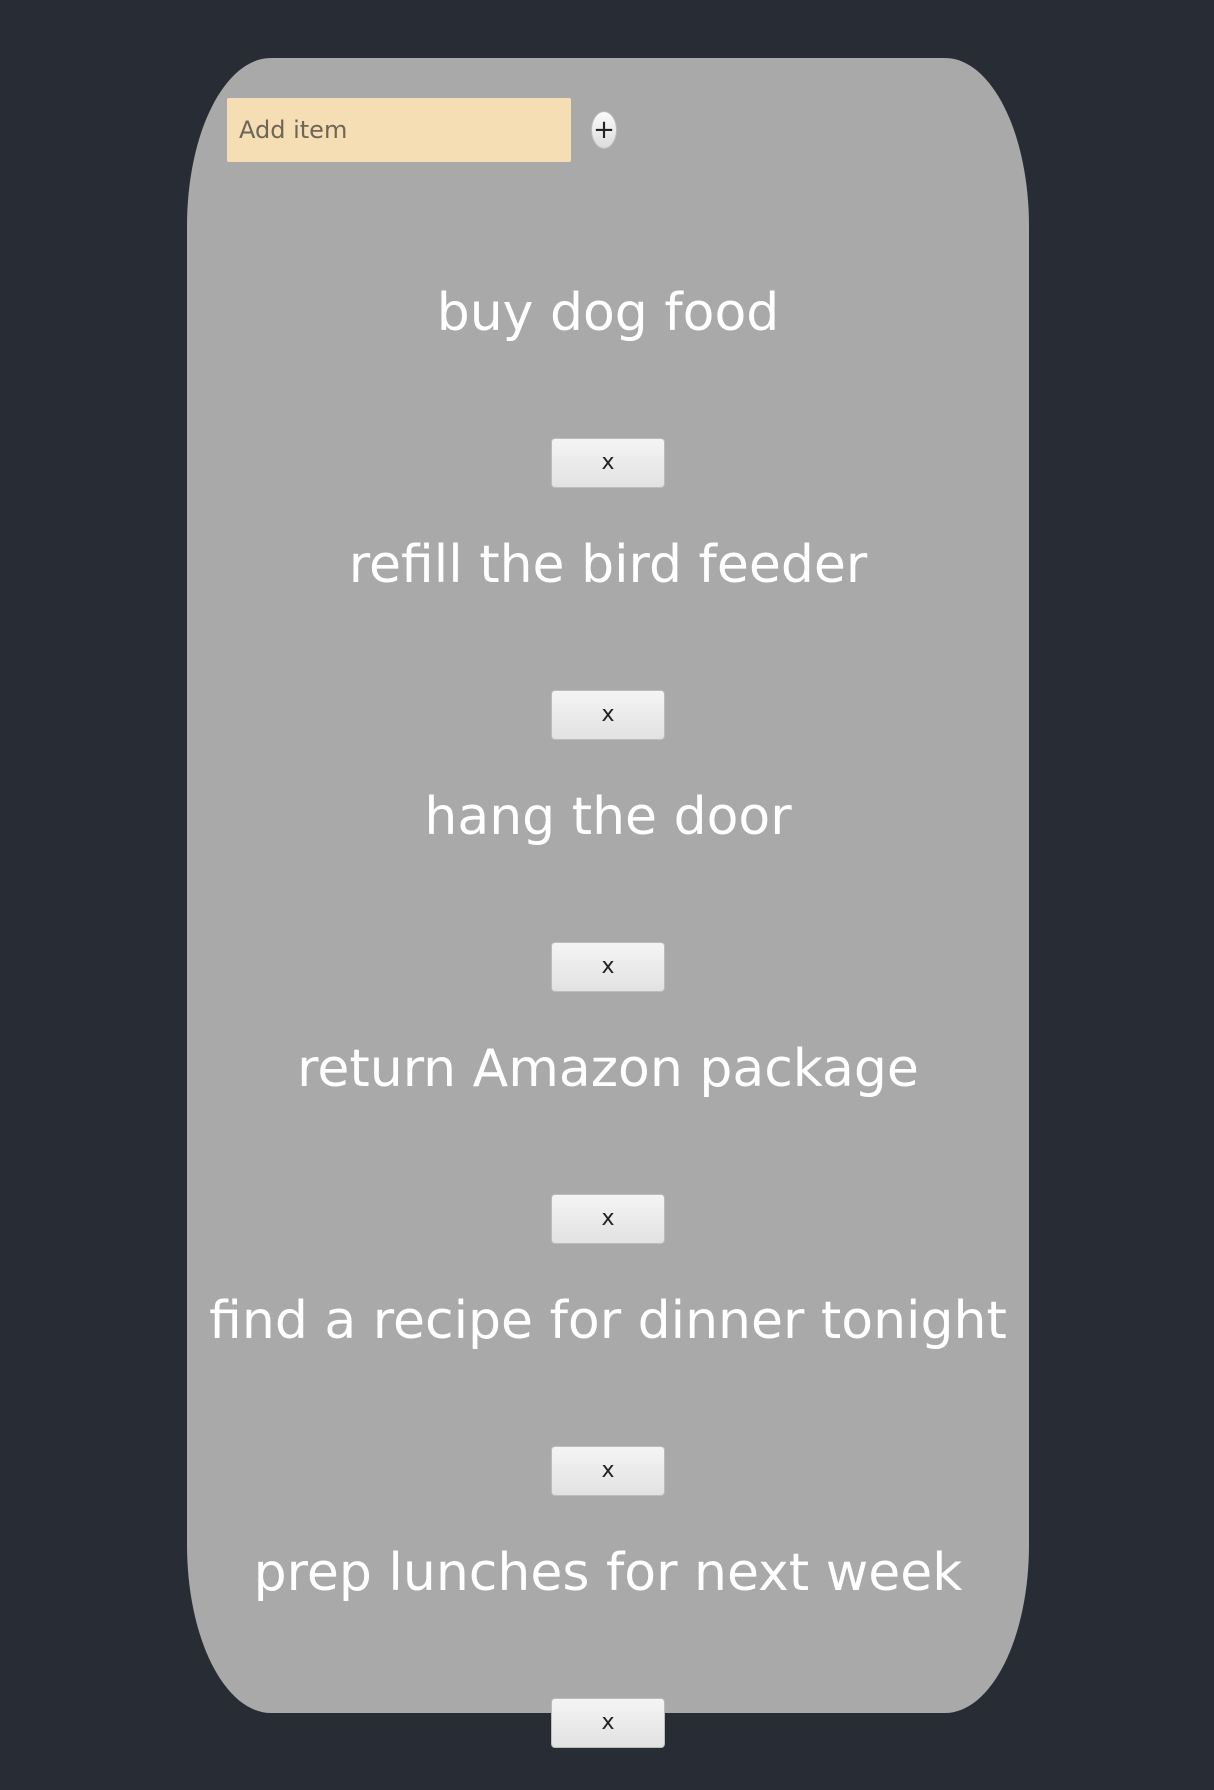  Describe the element at coordinates (608, 817) in the screenshot. I see `todo-item-text: hang the door` at that location.